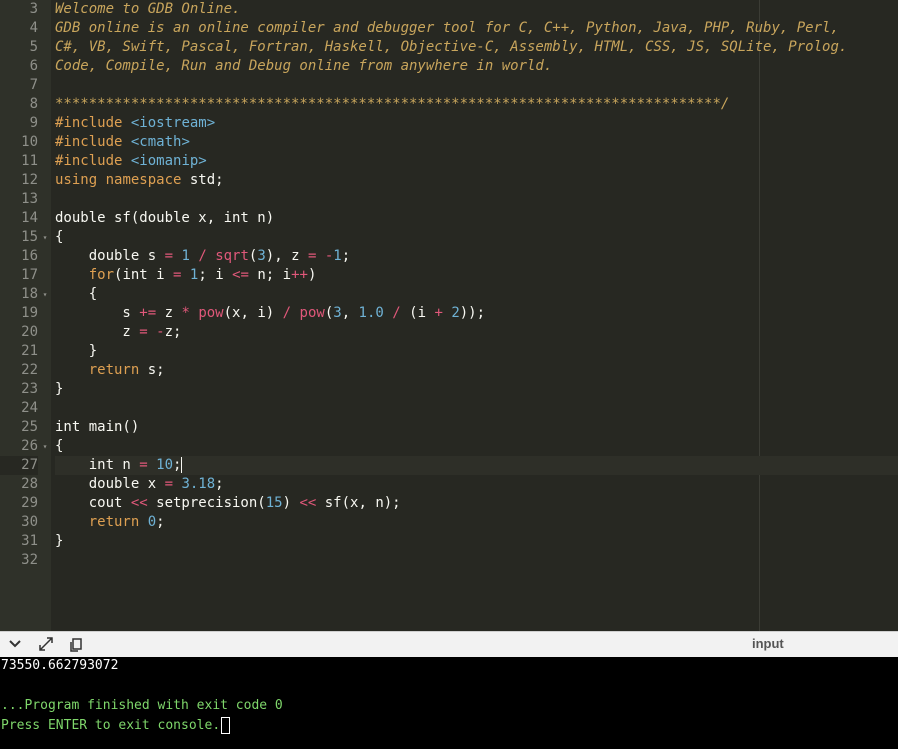 Image resolution: width=898 pixels, height=749 pixels. What do you see at coordinates (116, 726) in the screenshot?
I see `exit-prompt: Press ENTER to exit console.` at bounding box center [116, 726].